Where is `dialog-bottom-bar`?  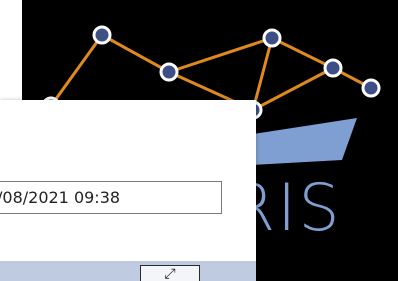
dialog-bottom-bar is located at coordinates (128, 271).